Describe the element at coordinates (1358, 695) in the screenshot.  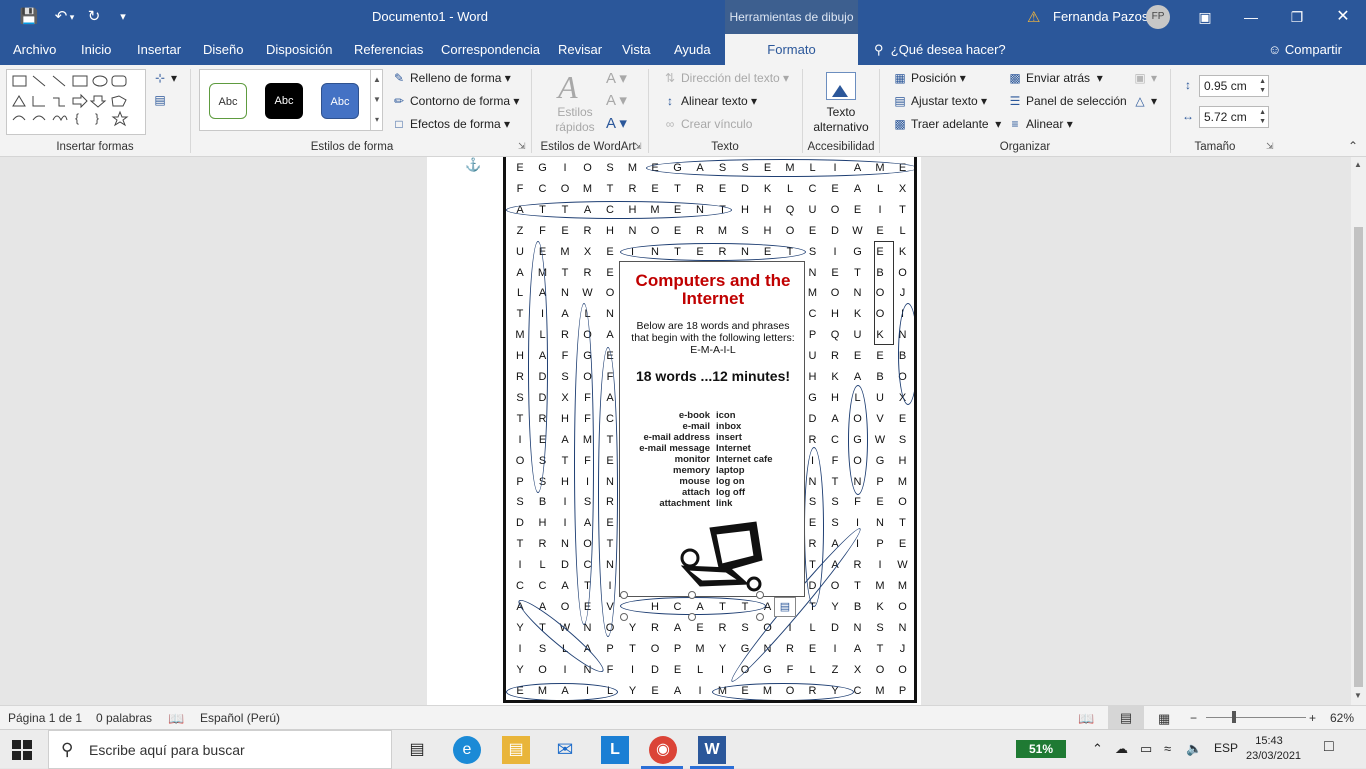
I see `scroll-down-icon: ▼` at that location.